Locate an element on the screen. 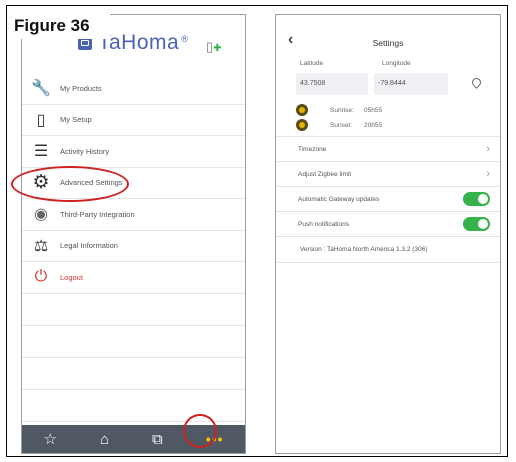  sunset-row: Sunset: 20h55 is located at coordinates (339, 125).